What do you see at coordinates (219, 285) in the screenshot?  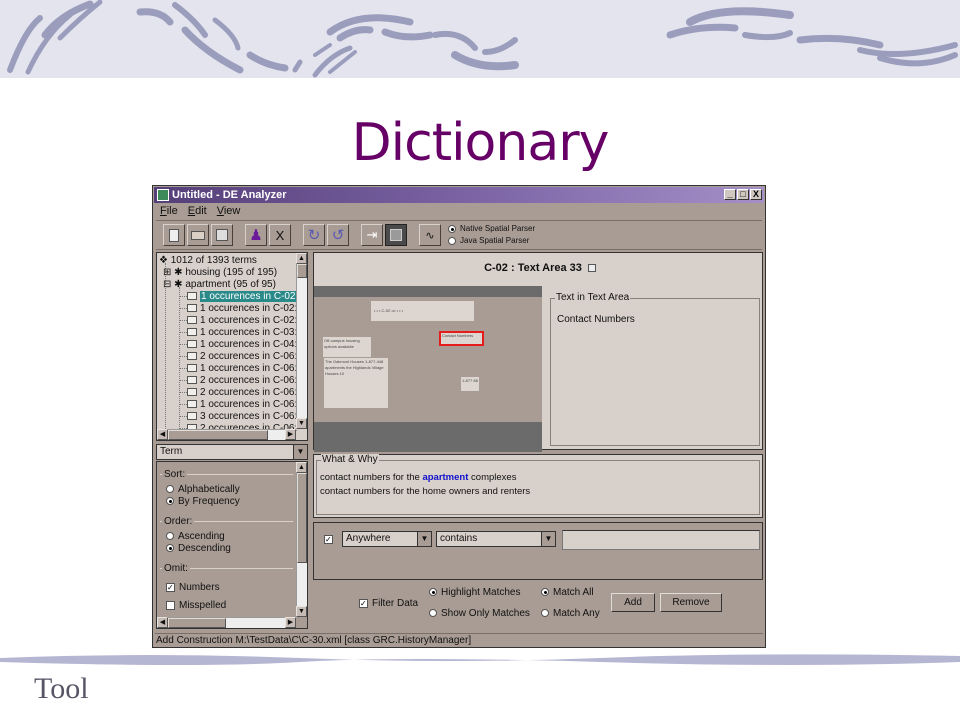 I see `tree-node-apartment: ⊟ ✱ apartment (95 of 95)` at bounding box center [219, 285].